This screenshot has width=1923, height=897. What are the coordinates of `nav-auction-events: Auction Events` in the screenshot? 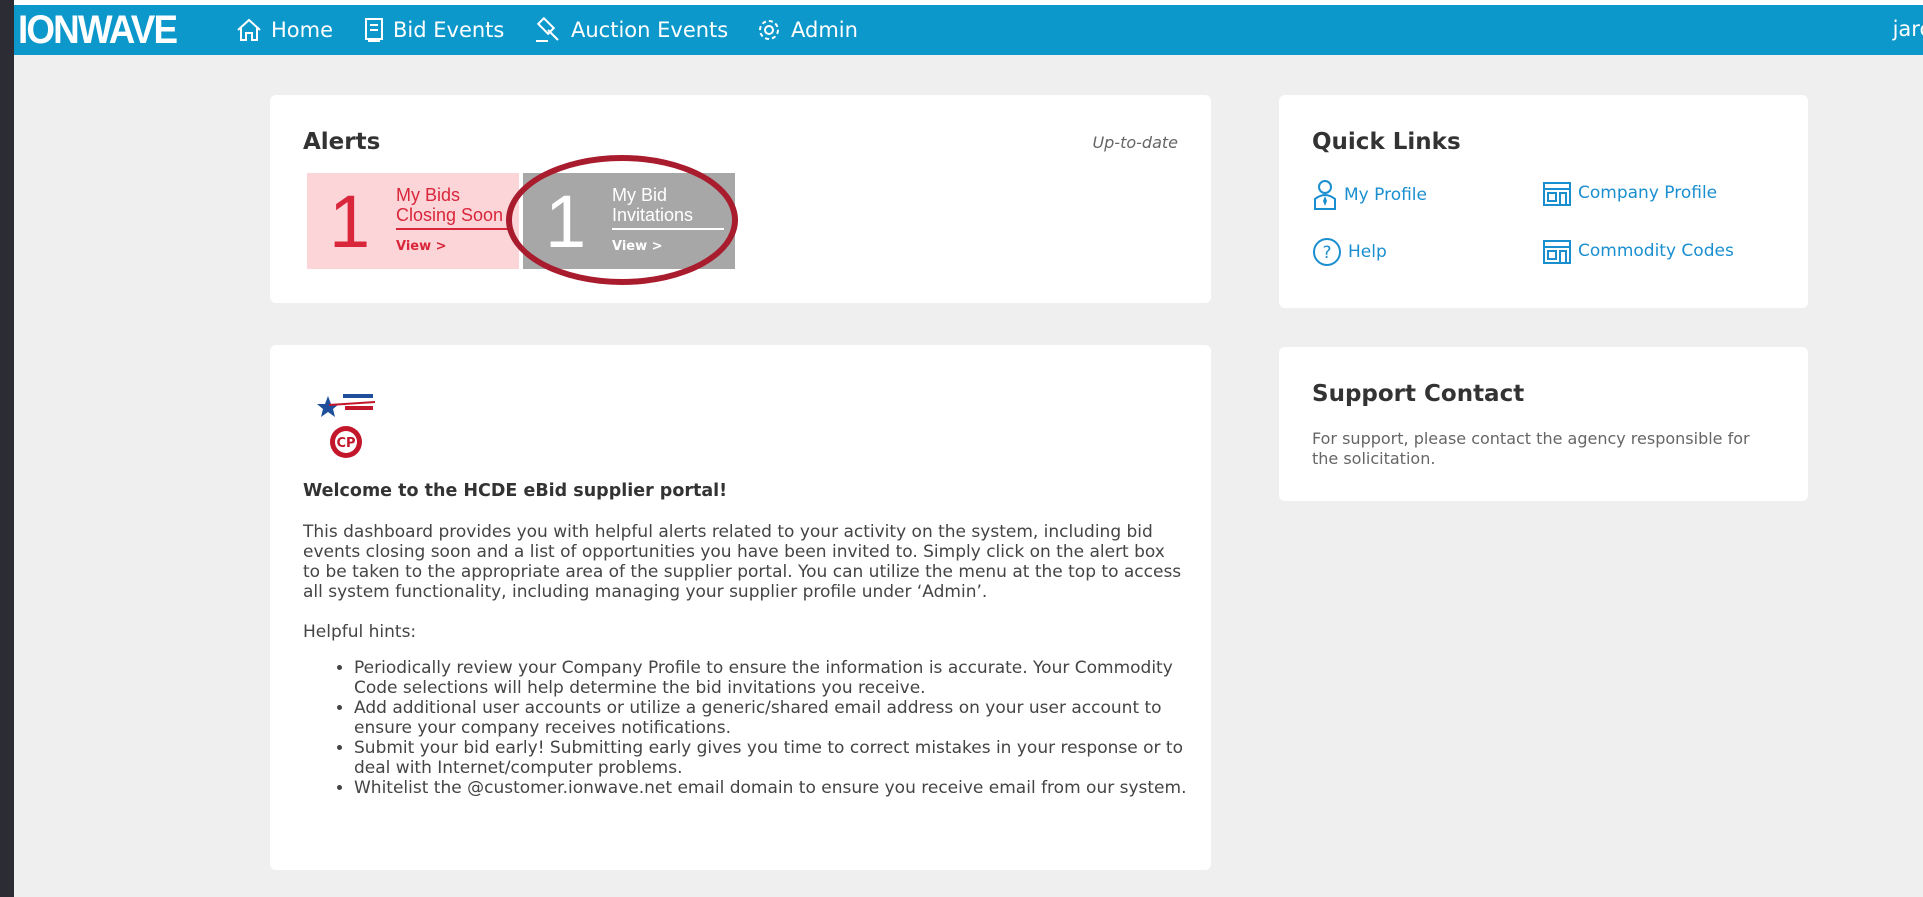 It's located at (631, 30).